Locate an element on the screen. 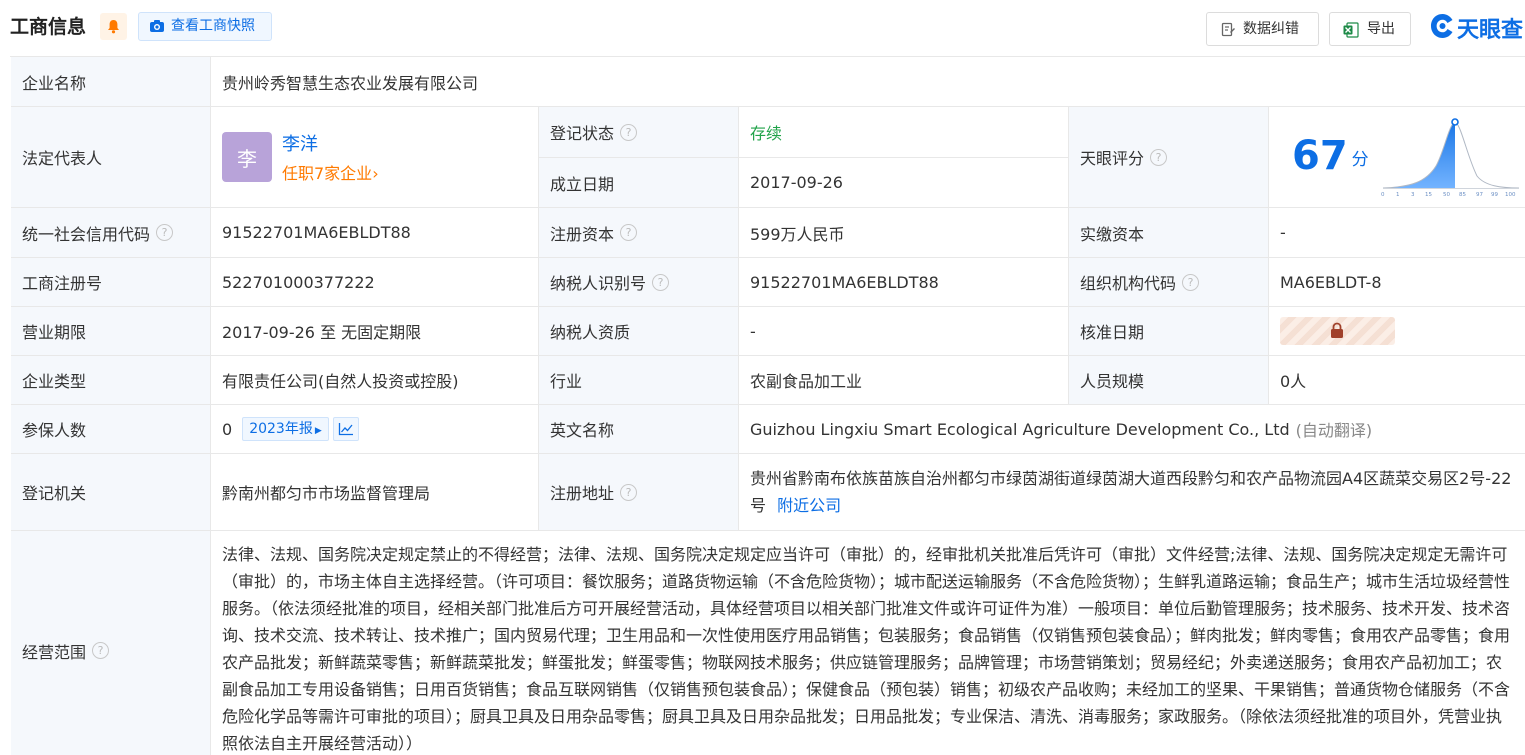 This screenshot has height=755, width=1525. industry-label: 行业 is located at coordinates (639, 380).